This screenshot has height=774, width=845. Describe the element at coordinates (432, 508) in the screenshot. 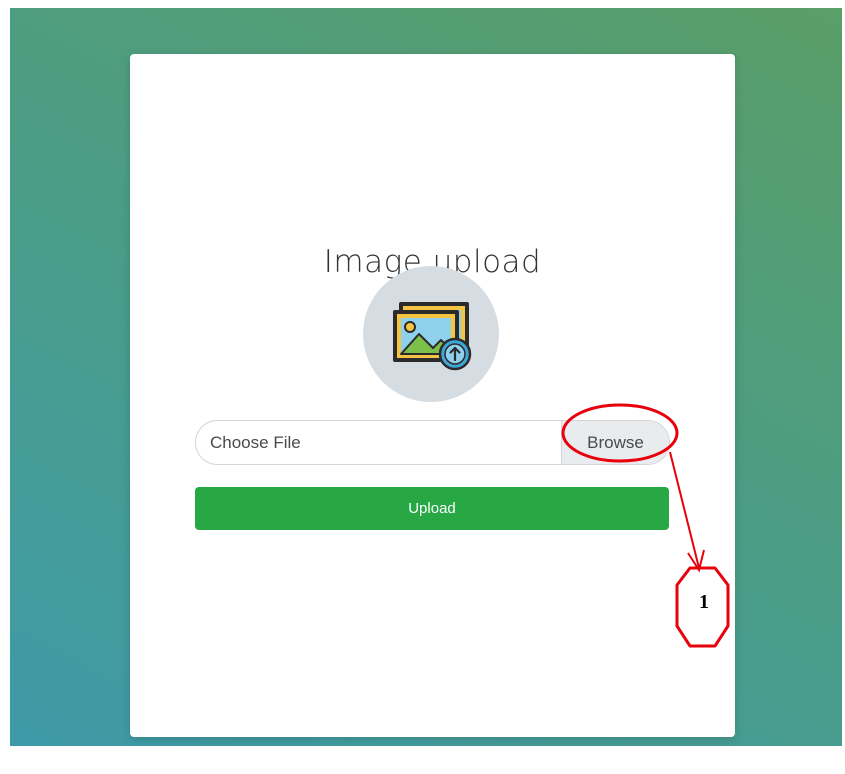

I see `upload-button: Upload` at that location.